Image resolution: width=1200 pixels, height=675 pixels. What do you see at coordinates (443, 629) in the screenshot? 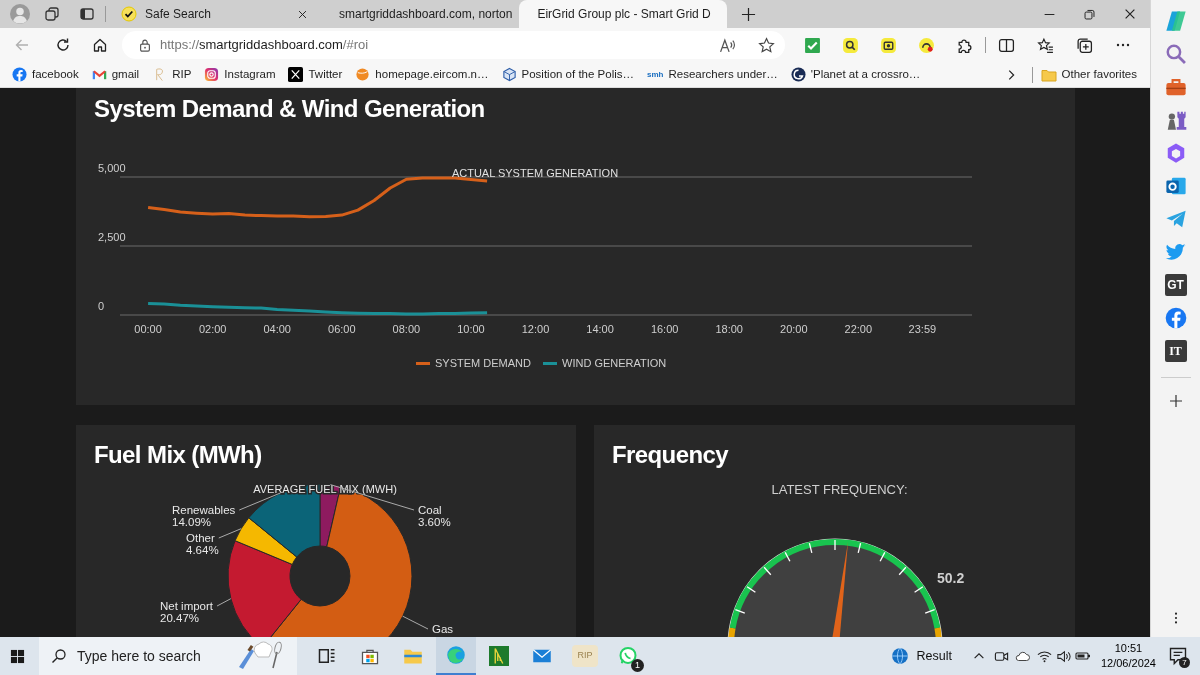
I see `data-label: Gas` at bounding box center [443, 629].